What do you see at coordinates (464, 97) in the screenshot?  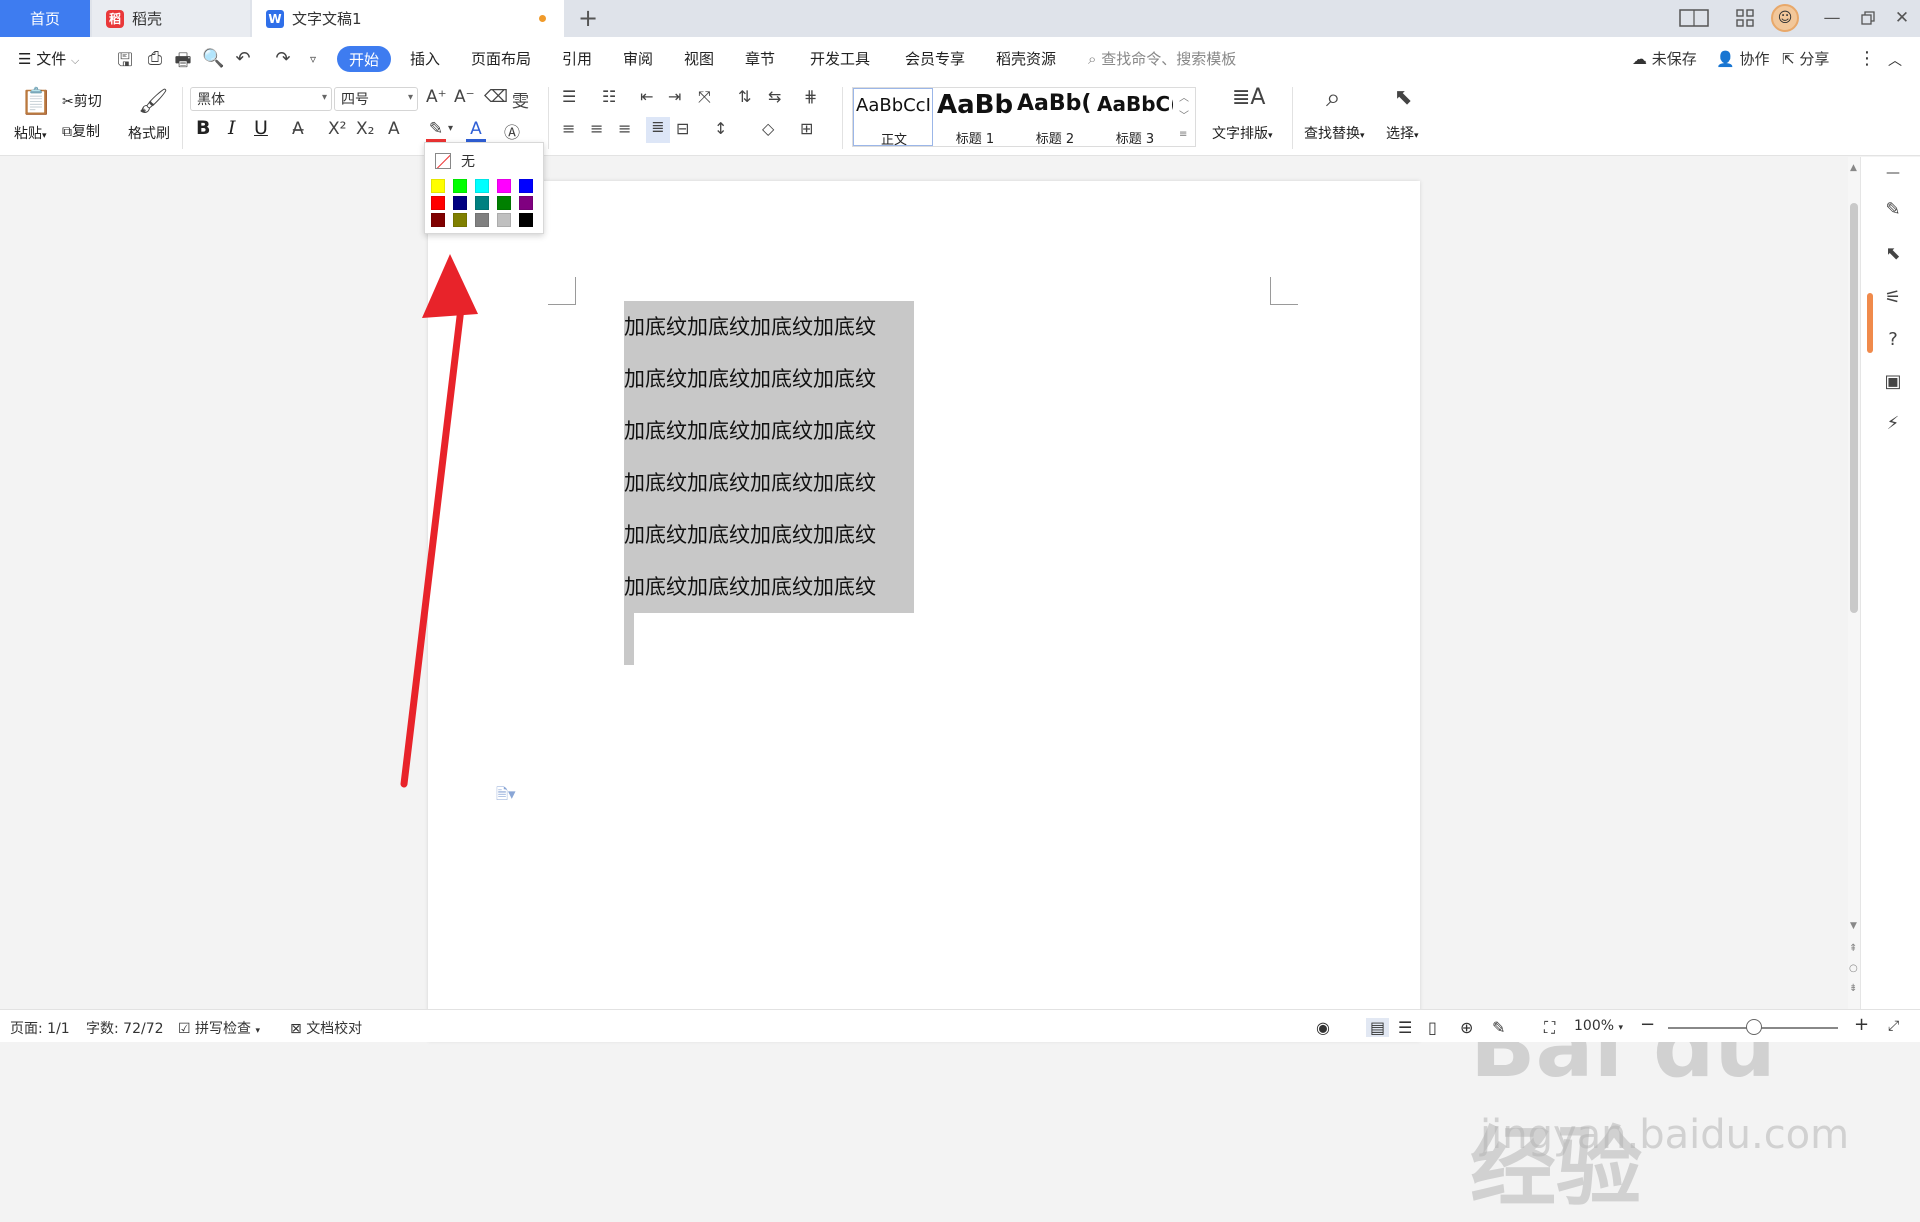 I see `shrink-font-icon: A⁻` at bounding box center [464, 97].